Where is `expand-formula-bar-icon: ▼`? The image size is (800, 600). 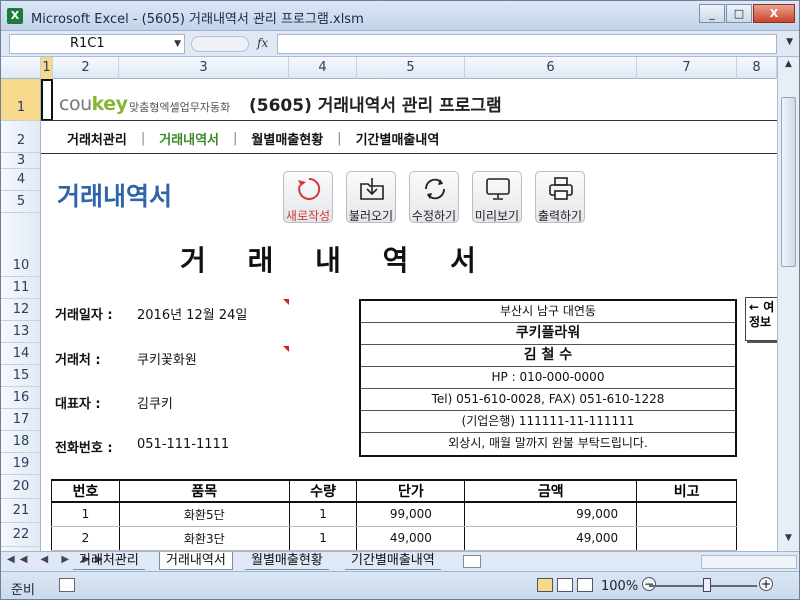 expand-formula-bar-icon: ▼ is located at coordinates (789, 42).